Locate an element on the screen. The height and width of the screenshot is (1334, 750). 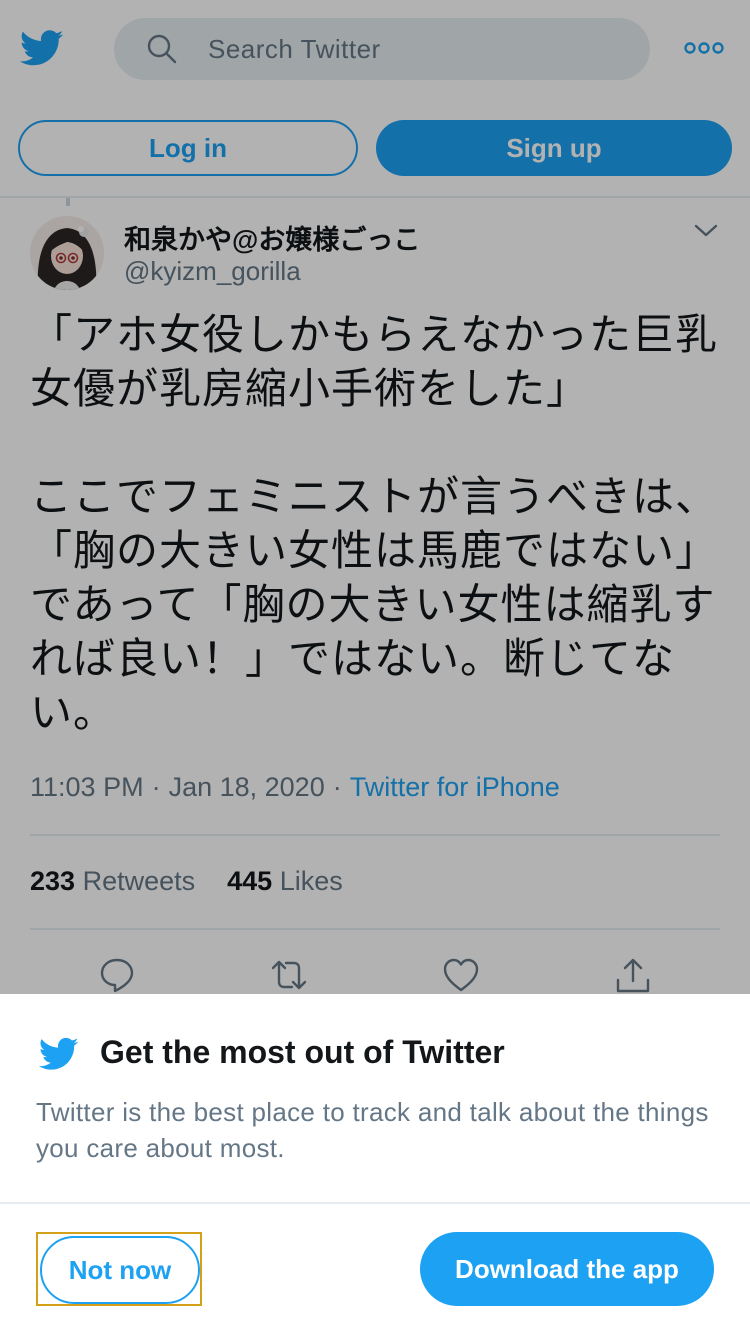
not-now-focus-outline: Not now is located at coordinates (119, 1269).